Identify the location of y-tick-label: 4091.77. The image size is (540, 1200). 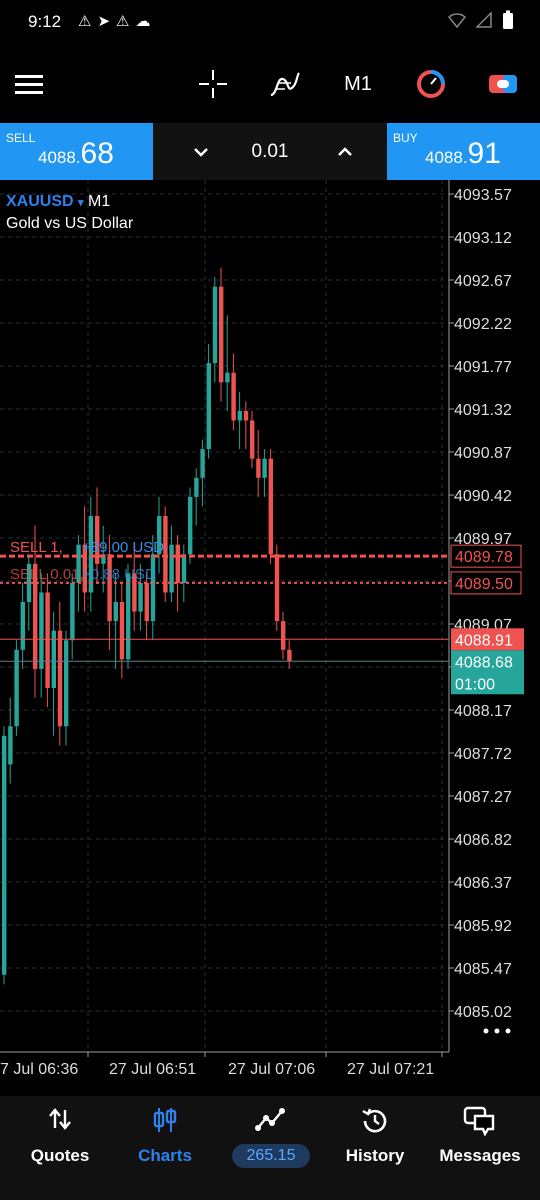
(483, 367).